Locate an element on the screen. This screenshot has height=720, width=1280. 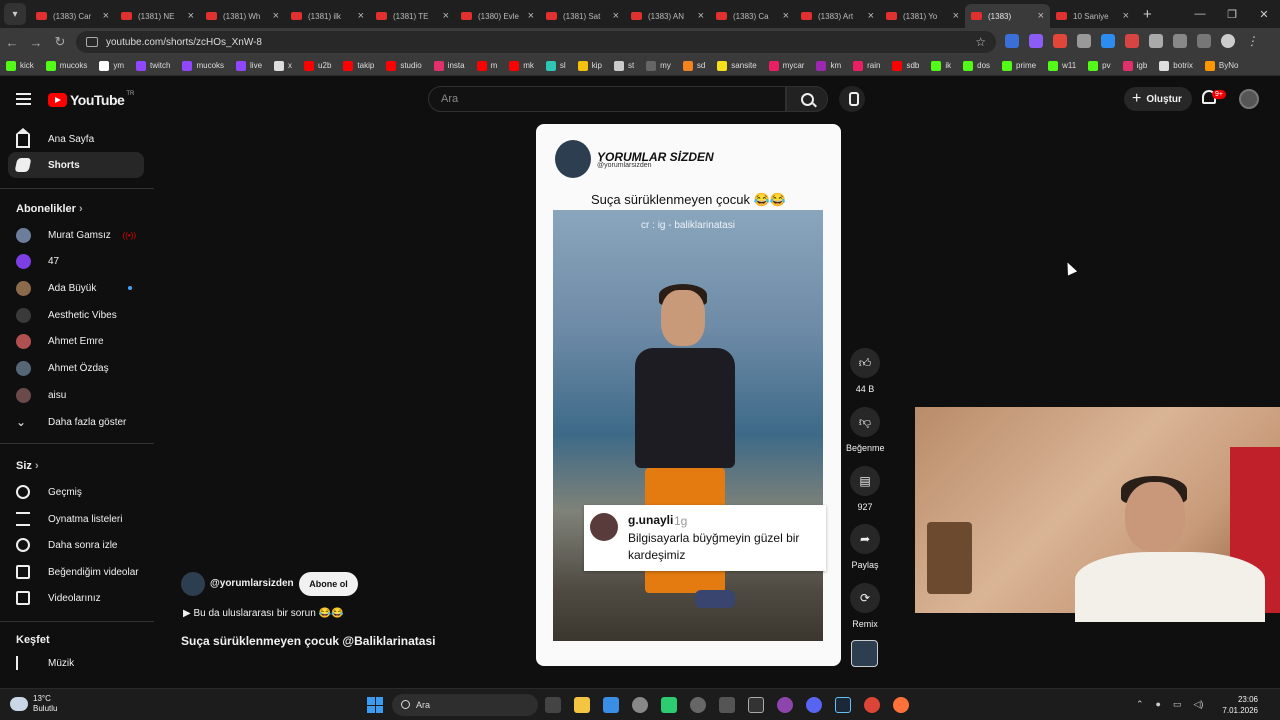
browser-tab: (1381) TE × is located at coordinates (412, 16).